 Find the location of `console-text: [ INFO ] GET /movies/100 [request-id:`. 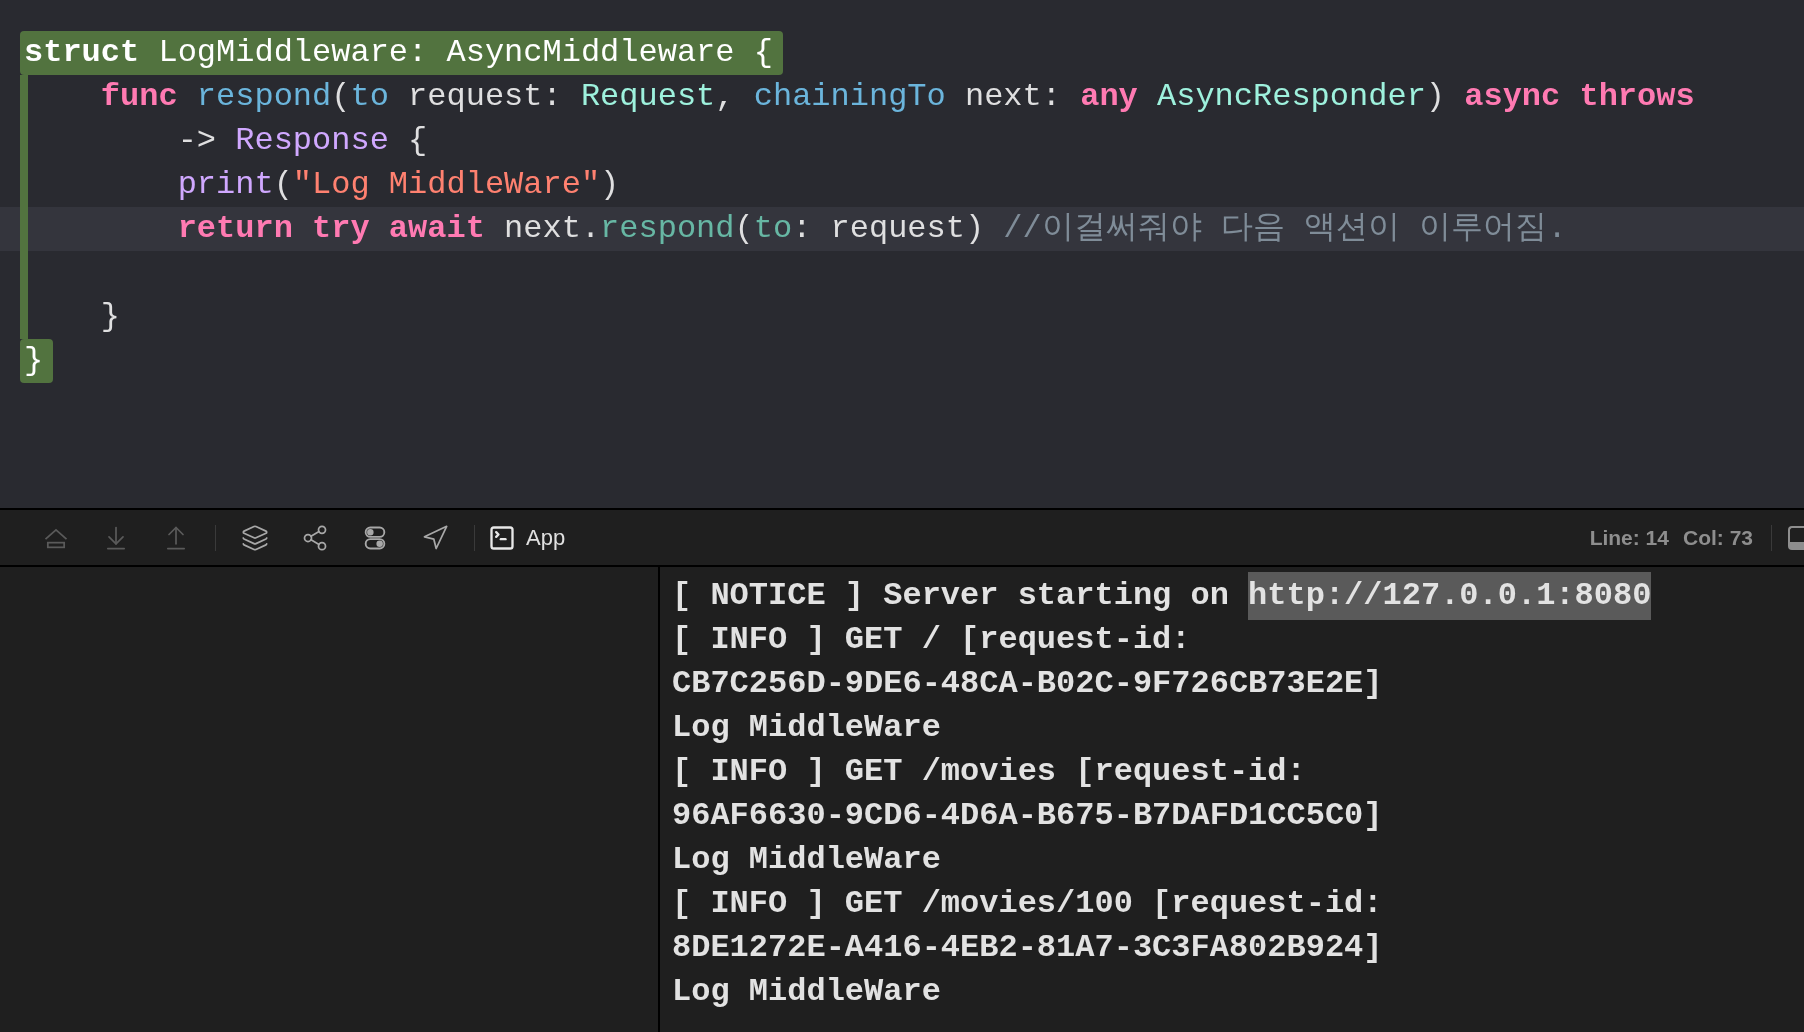

console-text: [ INFO ] GET /movies/100 [request-id: is located at coordinates (1027, 904).